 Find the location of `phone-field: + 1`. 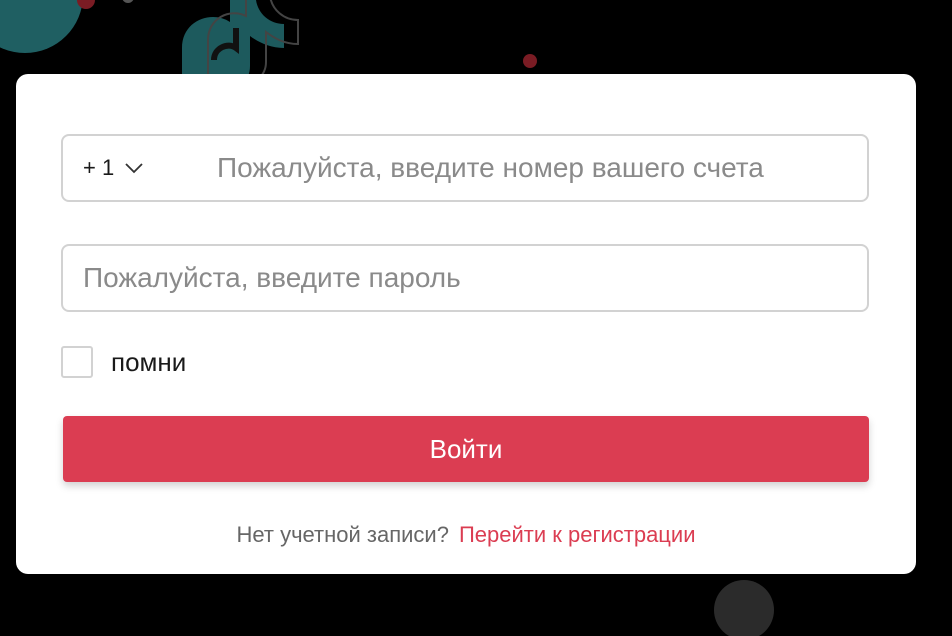

phone-field: + 1 is located at coordinates (465, 168).